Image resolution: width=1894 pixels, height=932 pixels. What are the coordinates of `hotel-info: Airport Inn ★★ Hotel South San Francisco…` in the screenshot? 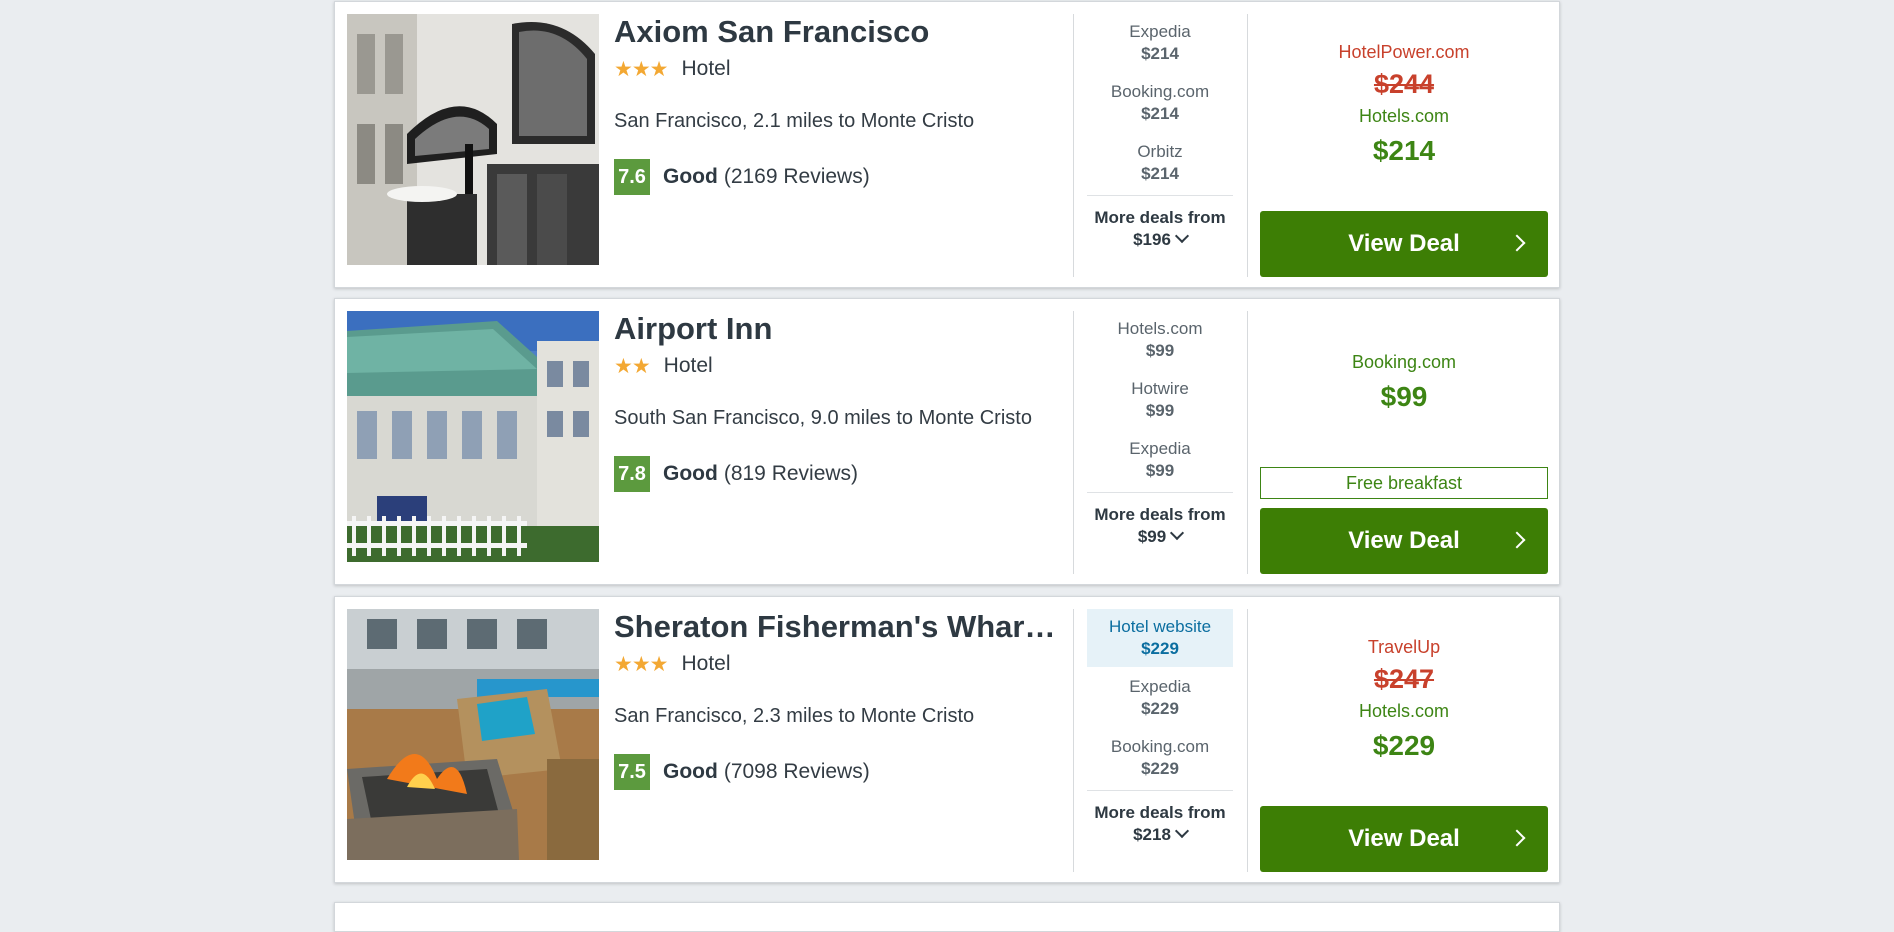 It's located at (839, 401).